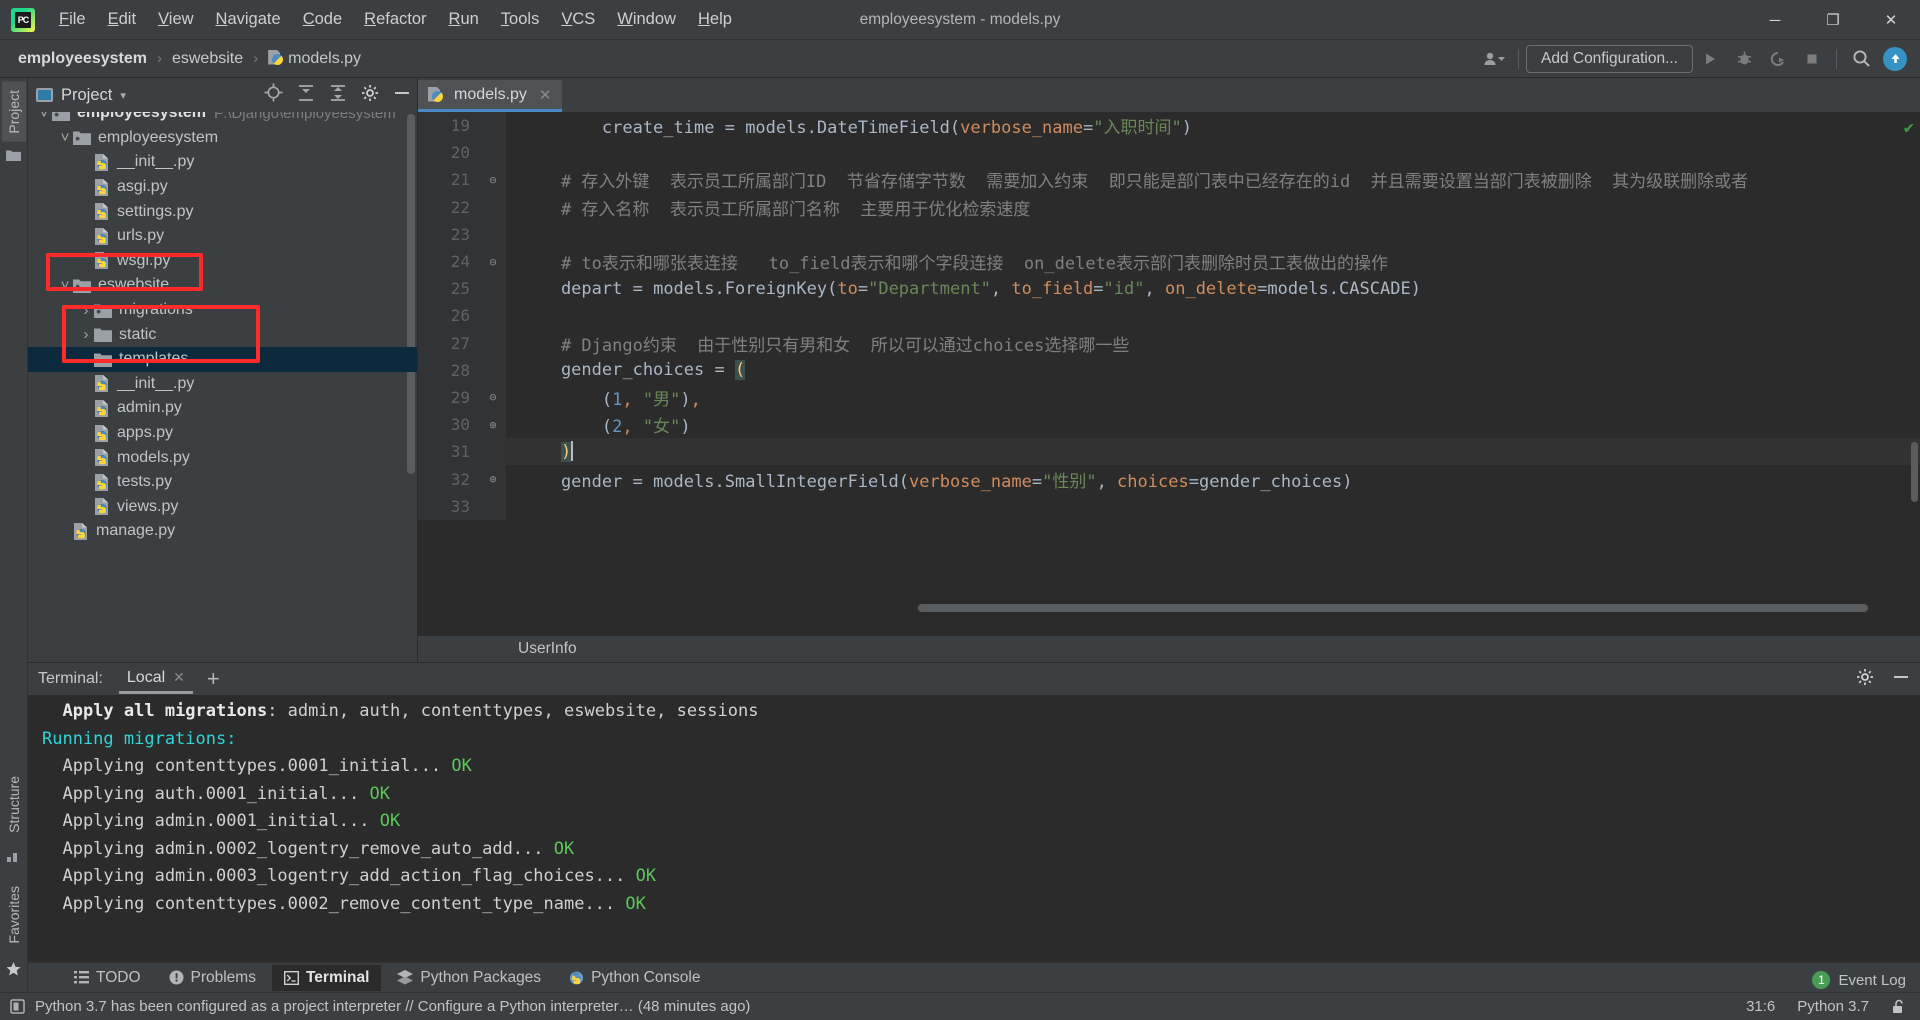  What do you see at coordinates (122, 19) in the screenshot?
I see `menu-edit: Edit` at bounding box center [122, 19].